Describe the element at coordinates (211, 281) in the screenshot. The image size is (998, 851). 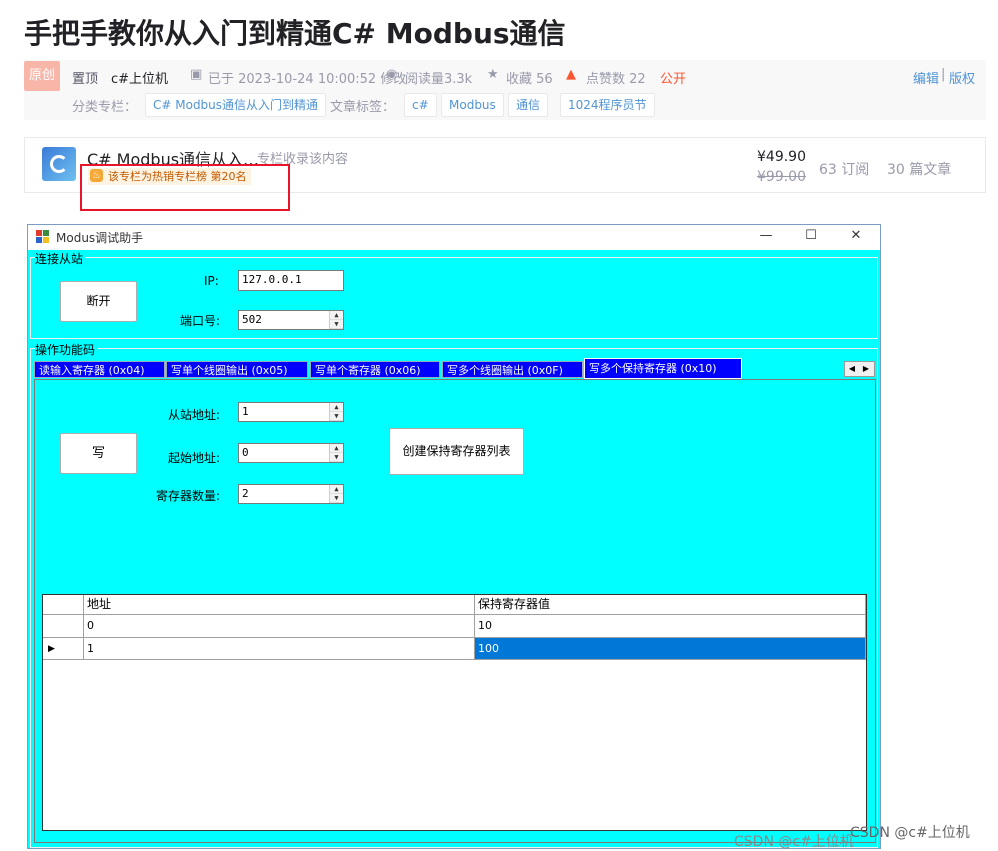
I see `ip-label: IP:` at that location.